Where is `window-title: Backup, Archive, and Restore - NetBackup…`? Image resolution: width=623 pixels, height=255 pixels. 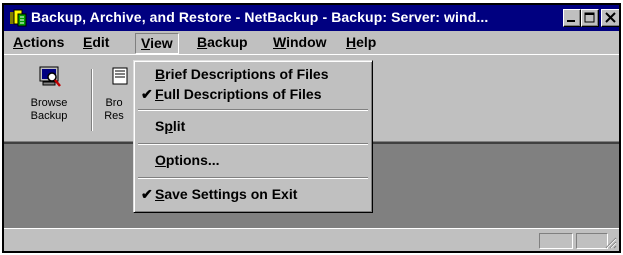 window-title: Backup, Archive, and Restore - NetBackup… is located at coordinates (260, 17).